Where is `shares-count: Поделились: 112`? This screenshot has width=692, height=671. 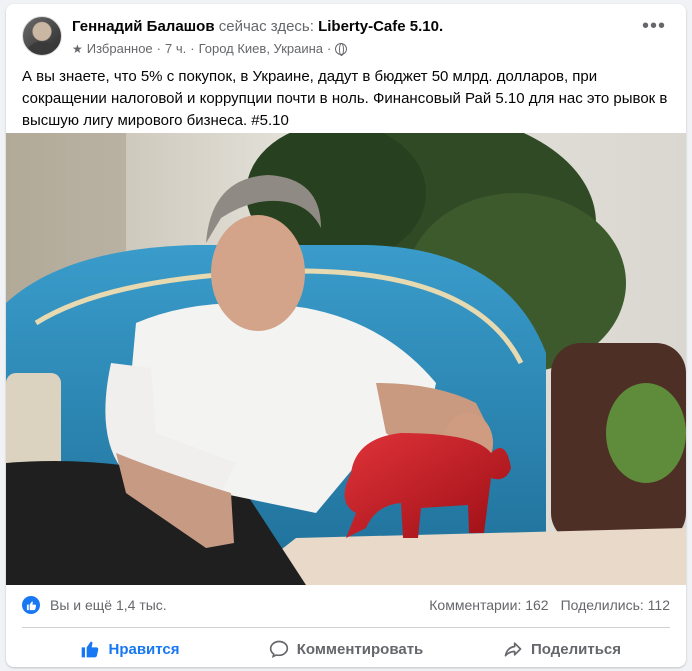
shares-count: Поделились: 112 is located at coordinates (615, 605).